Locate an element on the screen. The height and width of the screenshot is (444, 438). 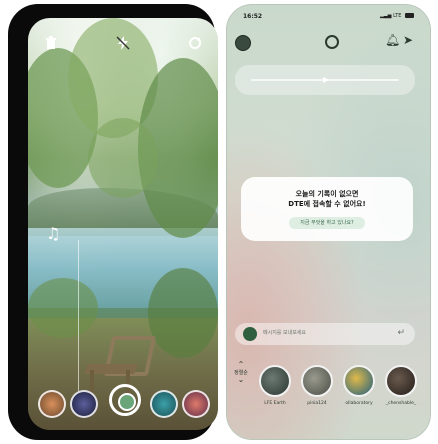
status-time: 16:52 is located at coordinates (253, 16).